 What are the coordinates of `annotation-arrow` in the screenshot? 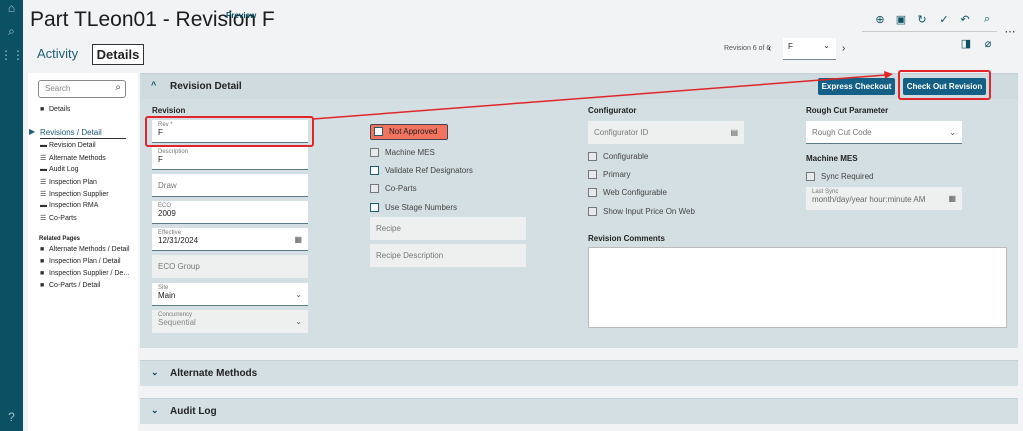 It's located at (599, 97).